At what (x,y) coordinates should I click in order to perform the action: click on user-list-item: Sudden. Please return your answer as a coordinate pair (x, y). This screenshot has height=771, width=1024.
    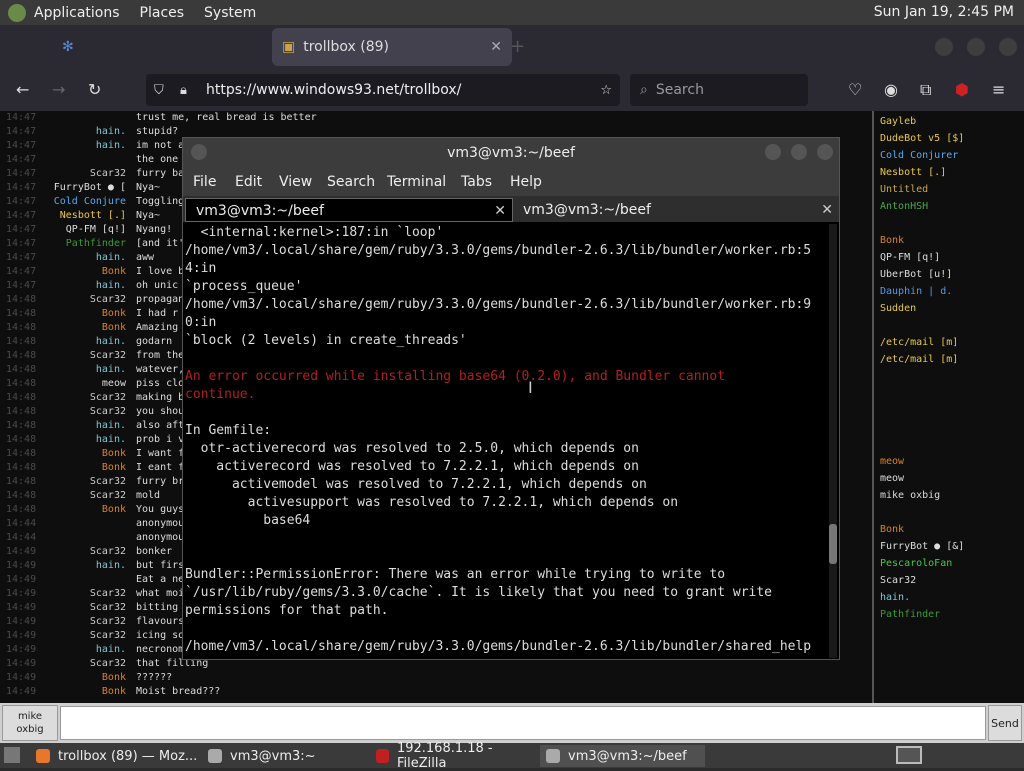
    Looking at the image, I should click on (898, 308).